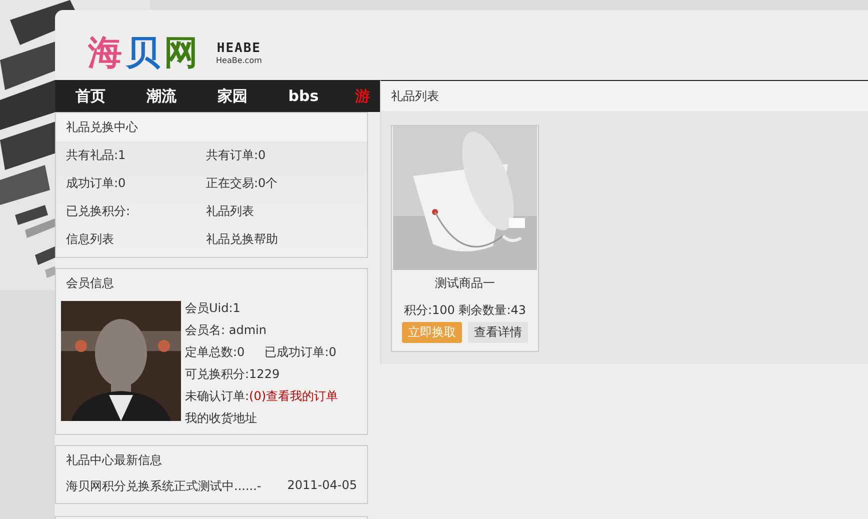 The height and width of the screenshot is (519, 868). I want to click on stat-text: 正在交易:0个, so click(242, 183).